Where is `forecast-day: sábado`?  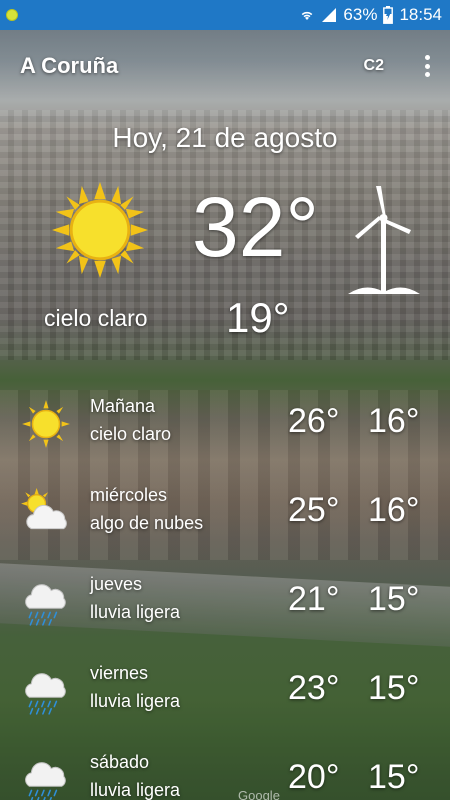
forecast-day: sábado is located at coordinates (120, 762).